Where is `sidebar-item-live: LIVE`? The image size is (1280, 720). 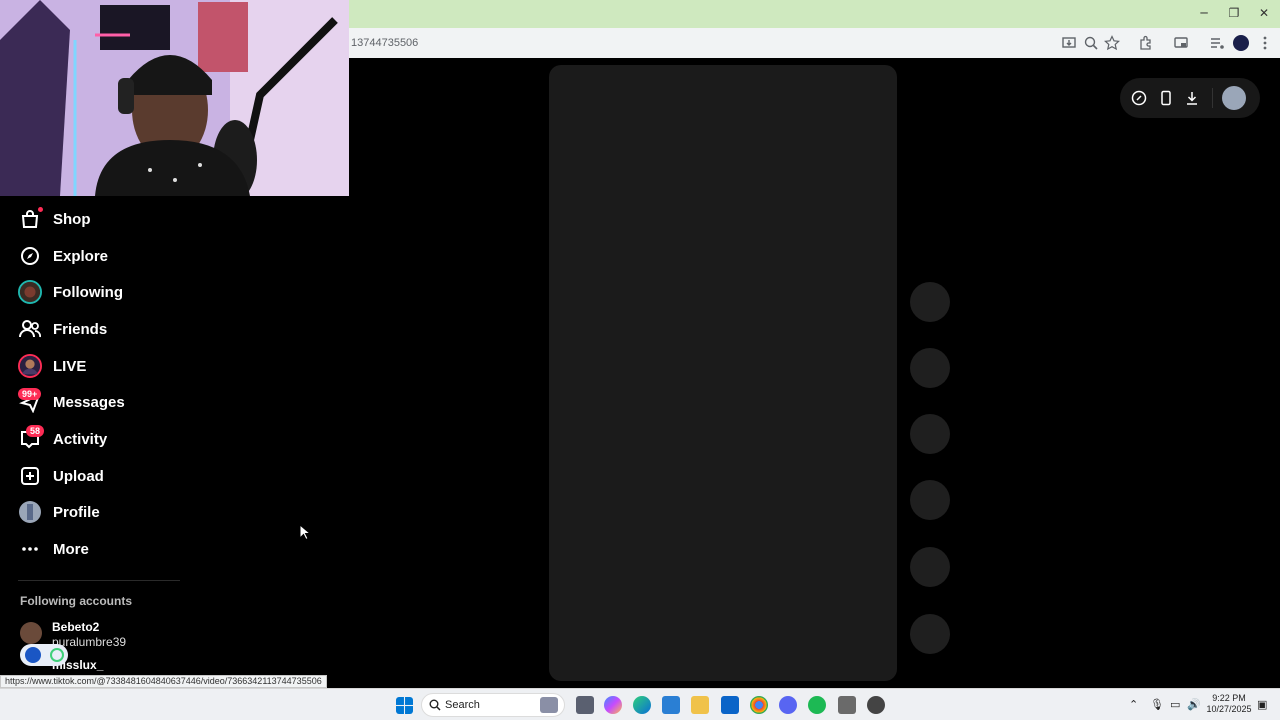
sidebar-item-live: LIVE is located at coordinates (52, 366).